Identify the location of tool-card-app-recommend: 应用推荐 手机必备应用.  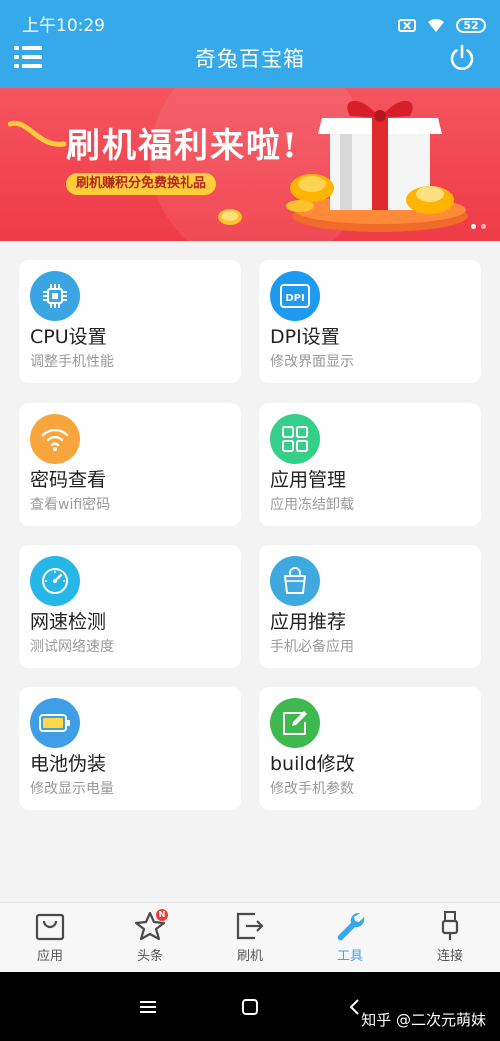
(370, 606).